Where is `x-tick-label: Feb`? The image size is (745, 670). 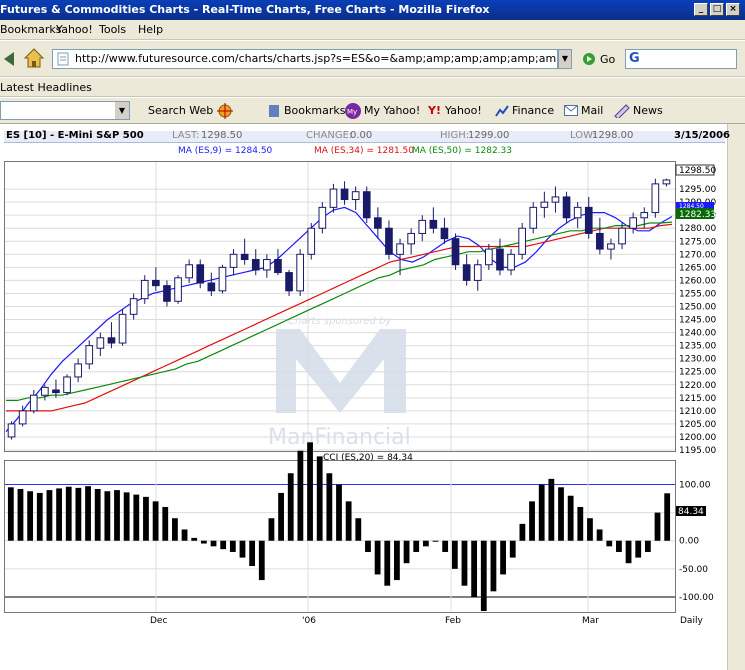 x-tick-label: Feb is located at coordinates (453, 621).